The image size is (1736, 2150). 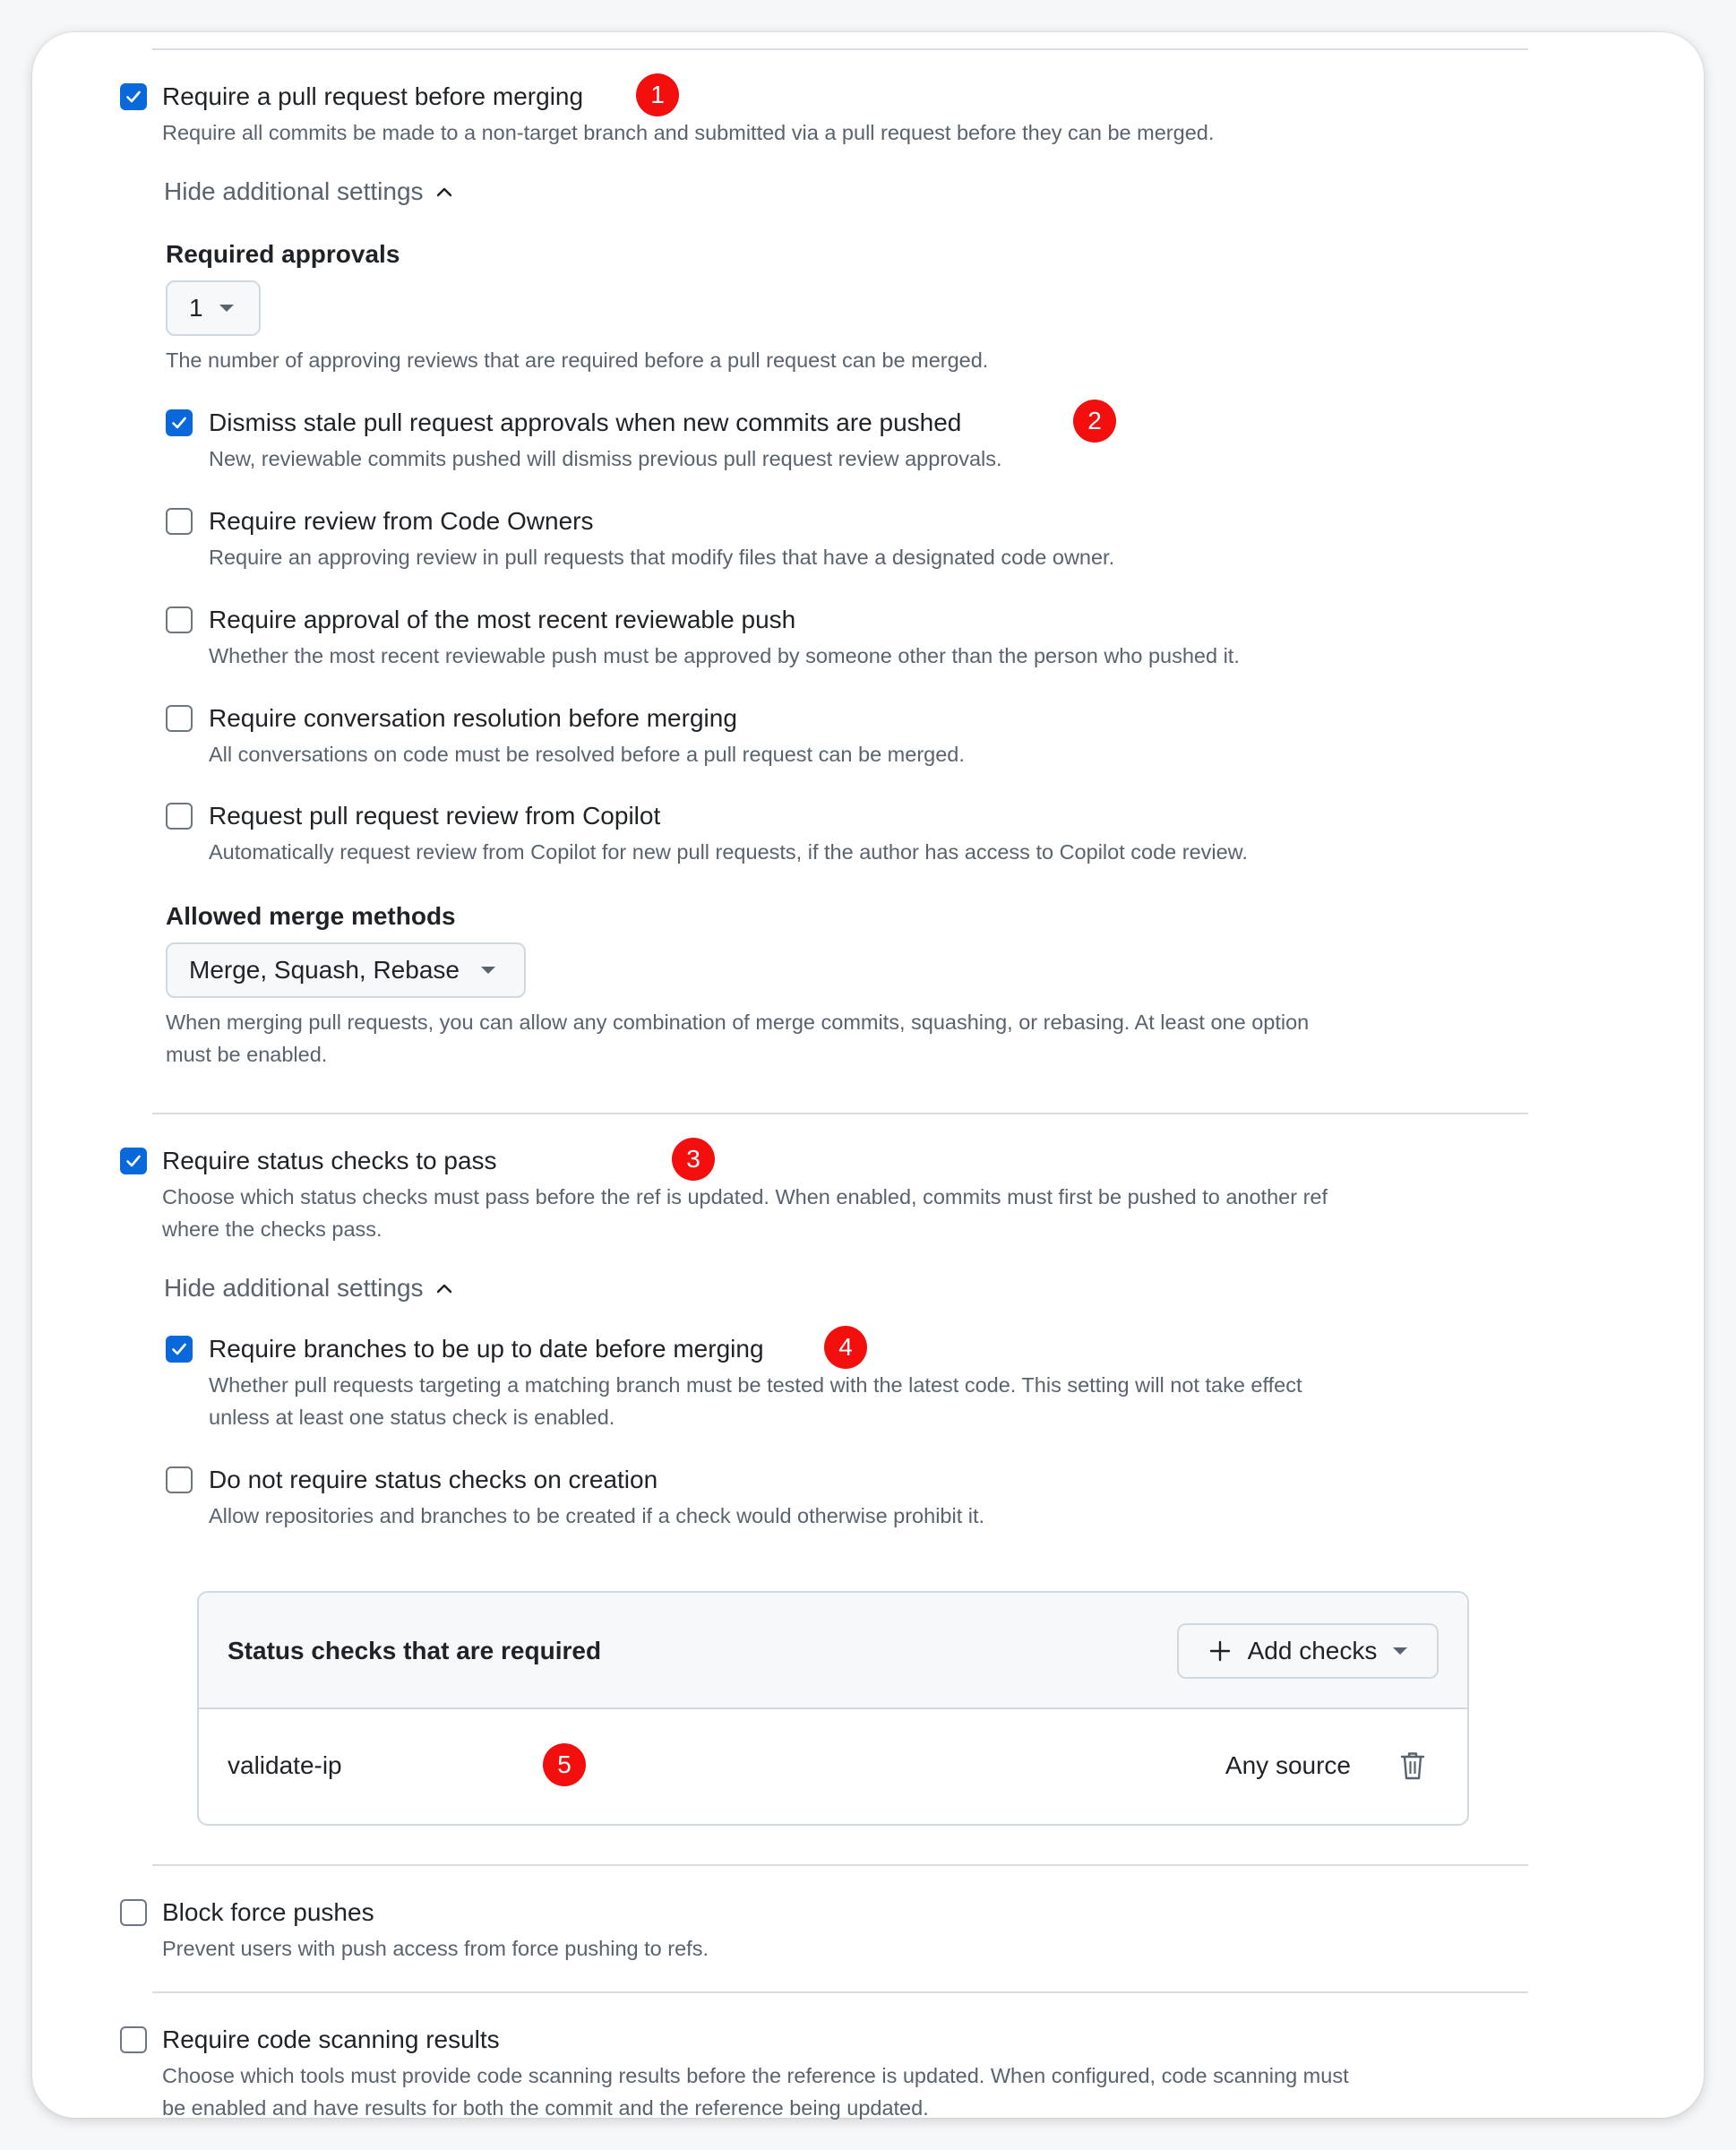 I want to click on conversation-resolution-checkbox, so click(x=180, y=718).